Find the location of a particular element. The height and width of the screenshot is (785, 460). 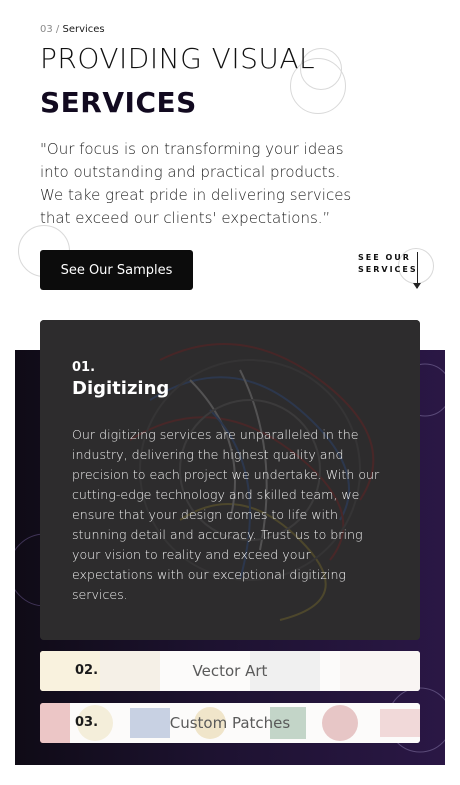

service-number: 01. is located at coordinates (84, 367).